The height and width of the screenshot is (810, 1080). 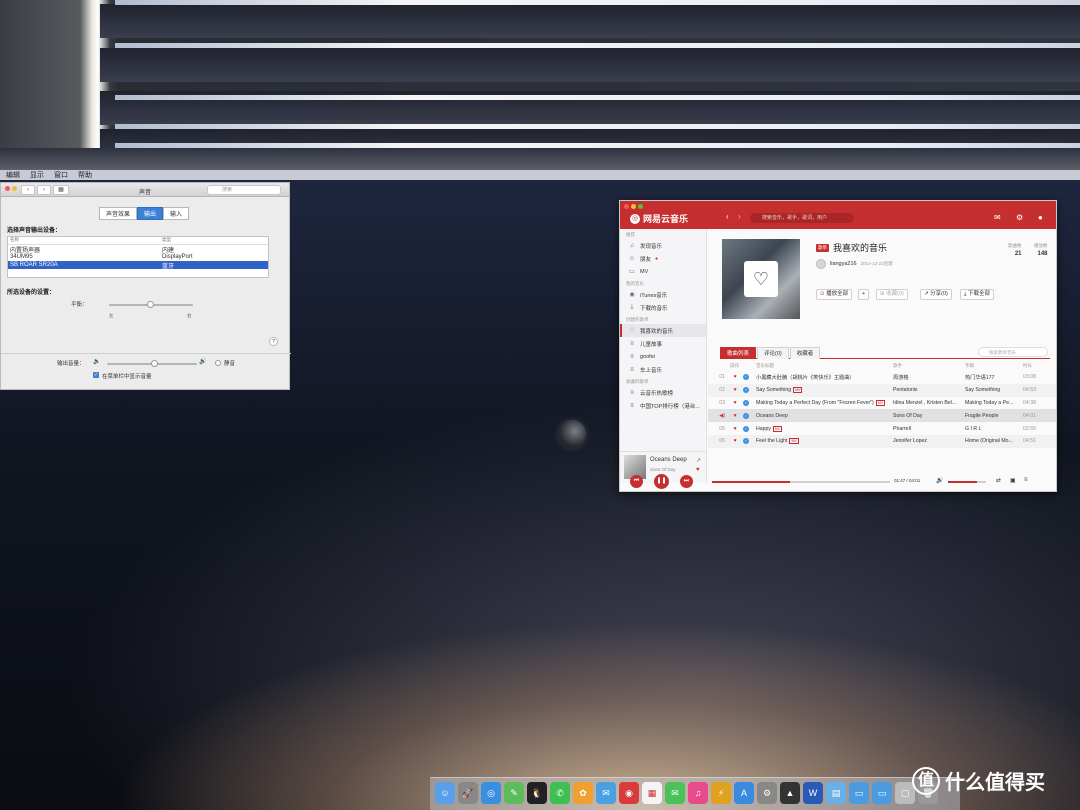 What do you see at coordinates (929, 366) in the screenshot?
I see `column-artist: 歌手` at bounding box center [929, 366].